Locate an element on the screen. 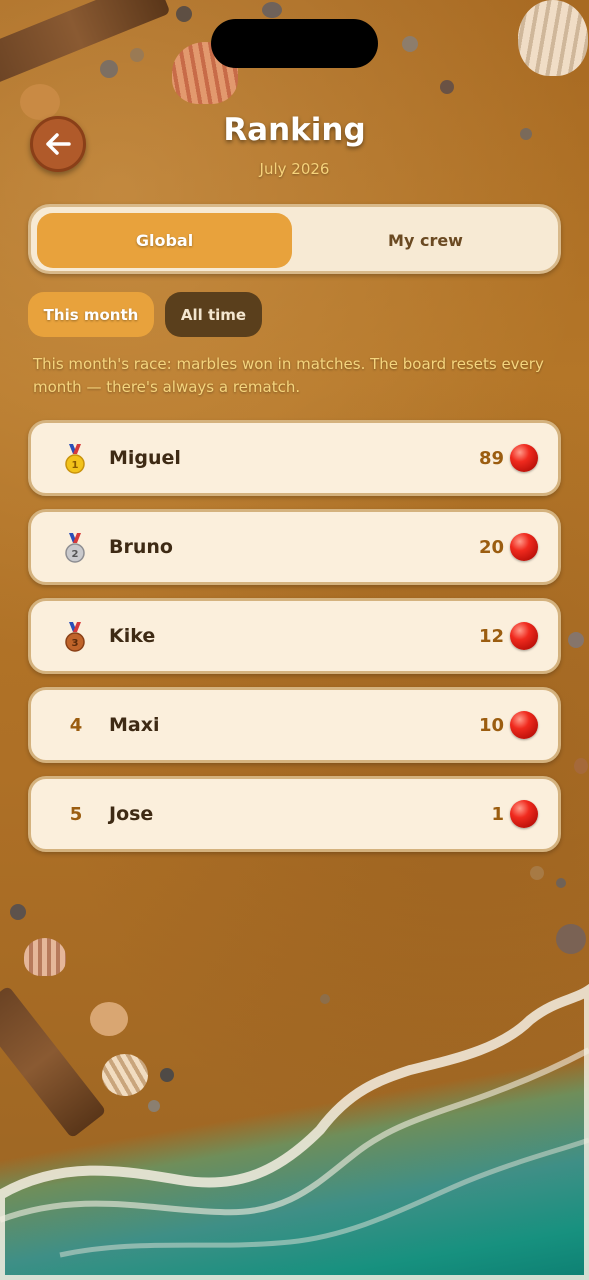 The height and width of the screenshot is (1280, 589). camera-notch is located at coordinates (294, 43).